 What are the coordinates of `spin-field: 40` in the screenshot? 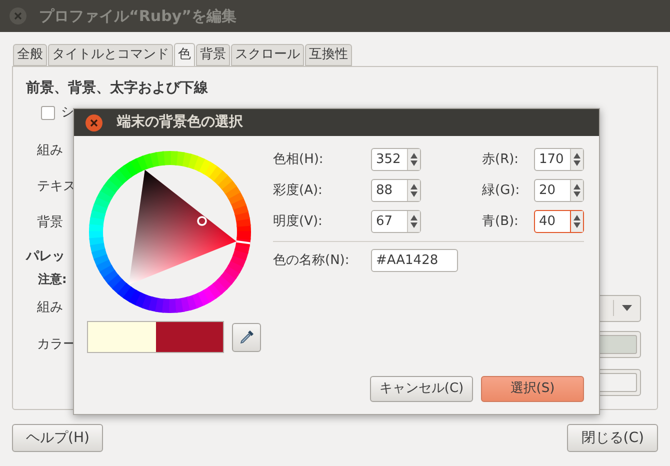 It's located at (559, 221).